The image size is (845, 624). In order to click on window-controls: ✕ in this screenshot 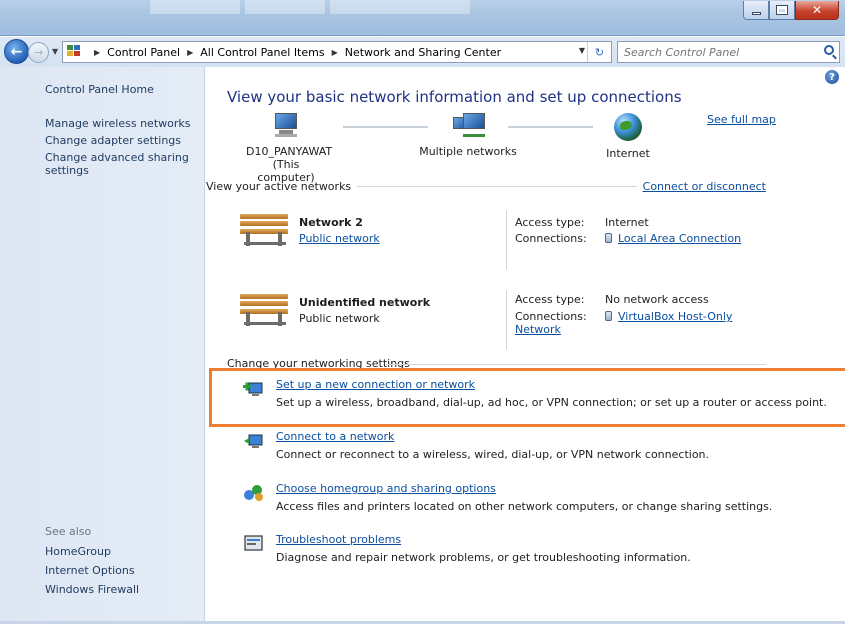, I will do `click(791, 10)`.